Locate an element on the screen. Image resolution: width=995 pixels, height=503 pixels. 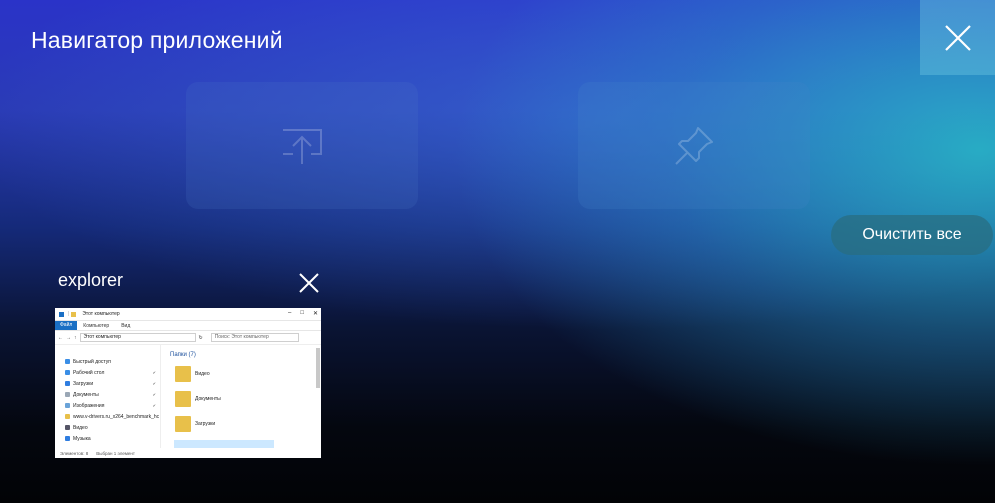
ribbon-tab-file: Файл is located at coordinates (66, 325).